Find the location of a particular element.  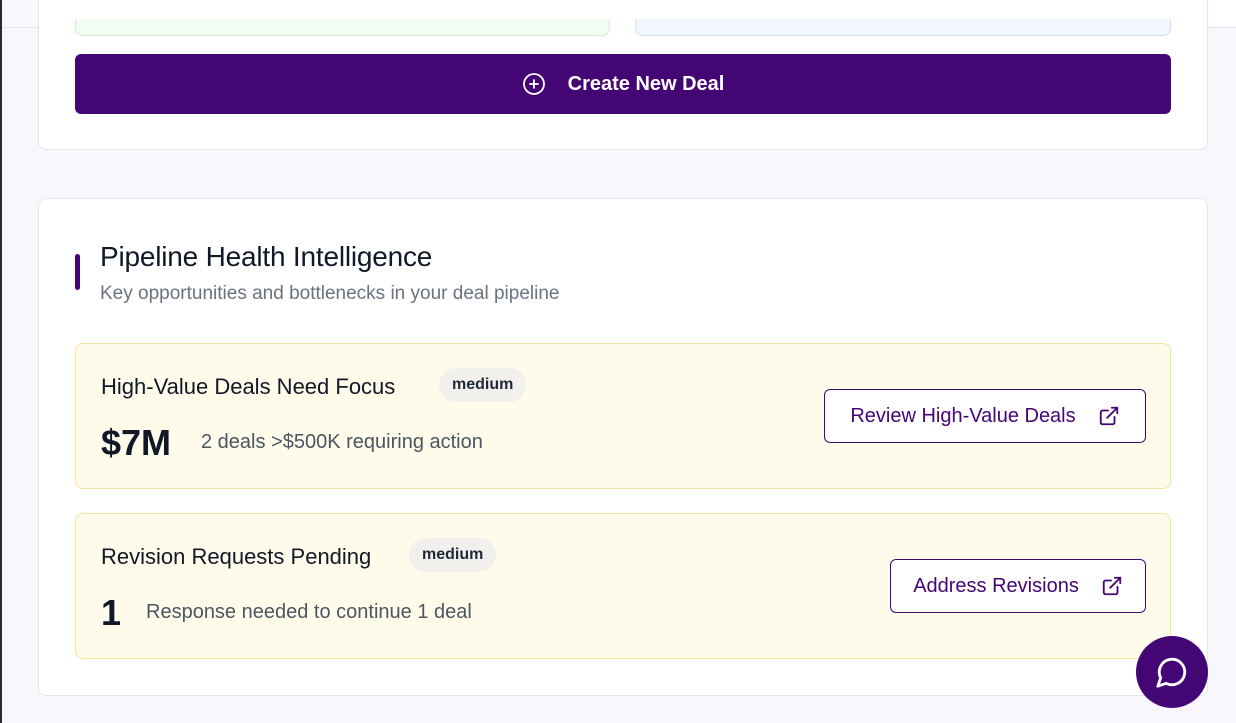

action-label: Address Revisions is located at coordinates (996, 585).